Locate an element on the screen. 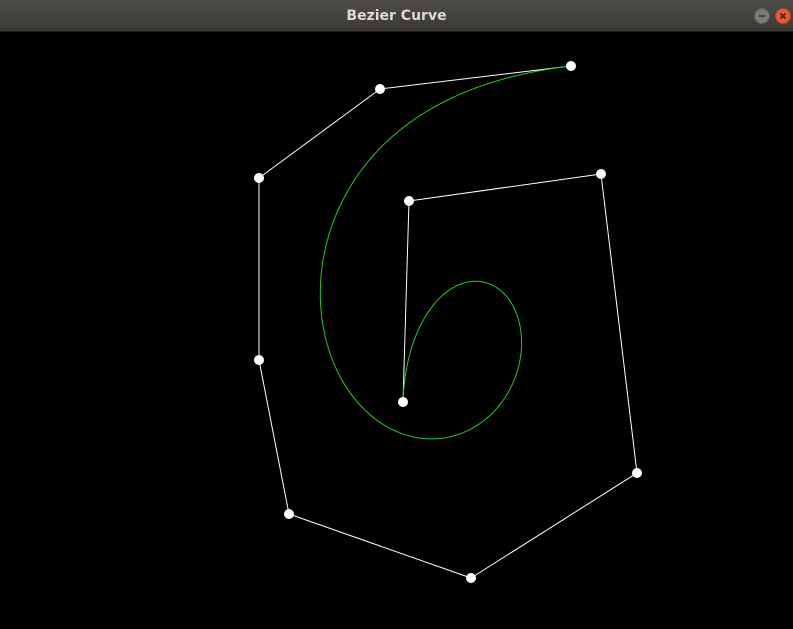  close-icon is located at coordinates (783, 16).